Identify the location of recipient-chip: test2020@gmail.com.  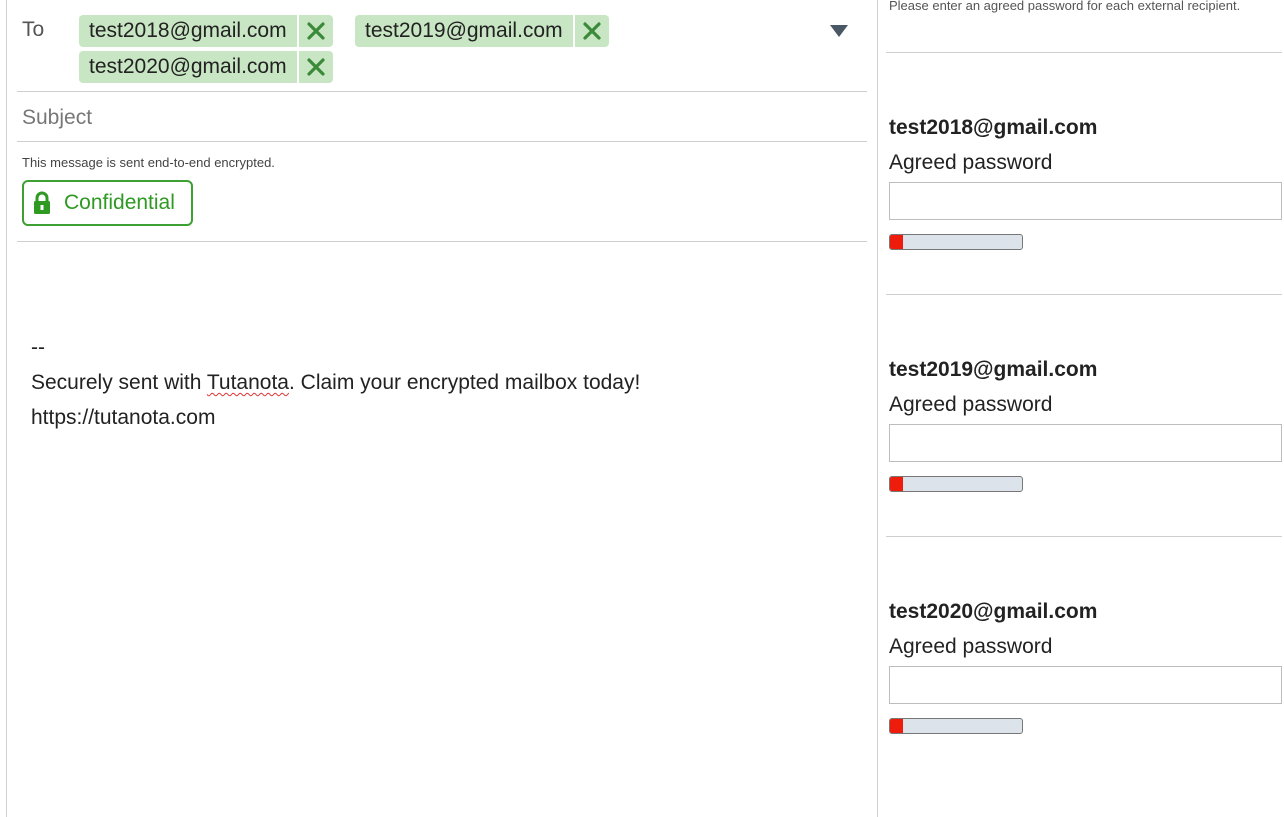
(206, 67).